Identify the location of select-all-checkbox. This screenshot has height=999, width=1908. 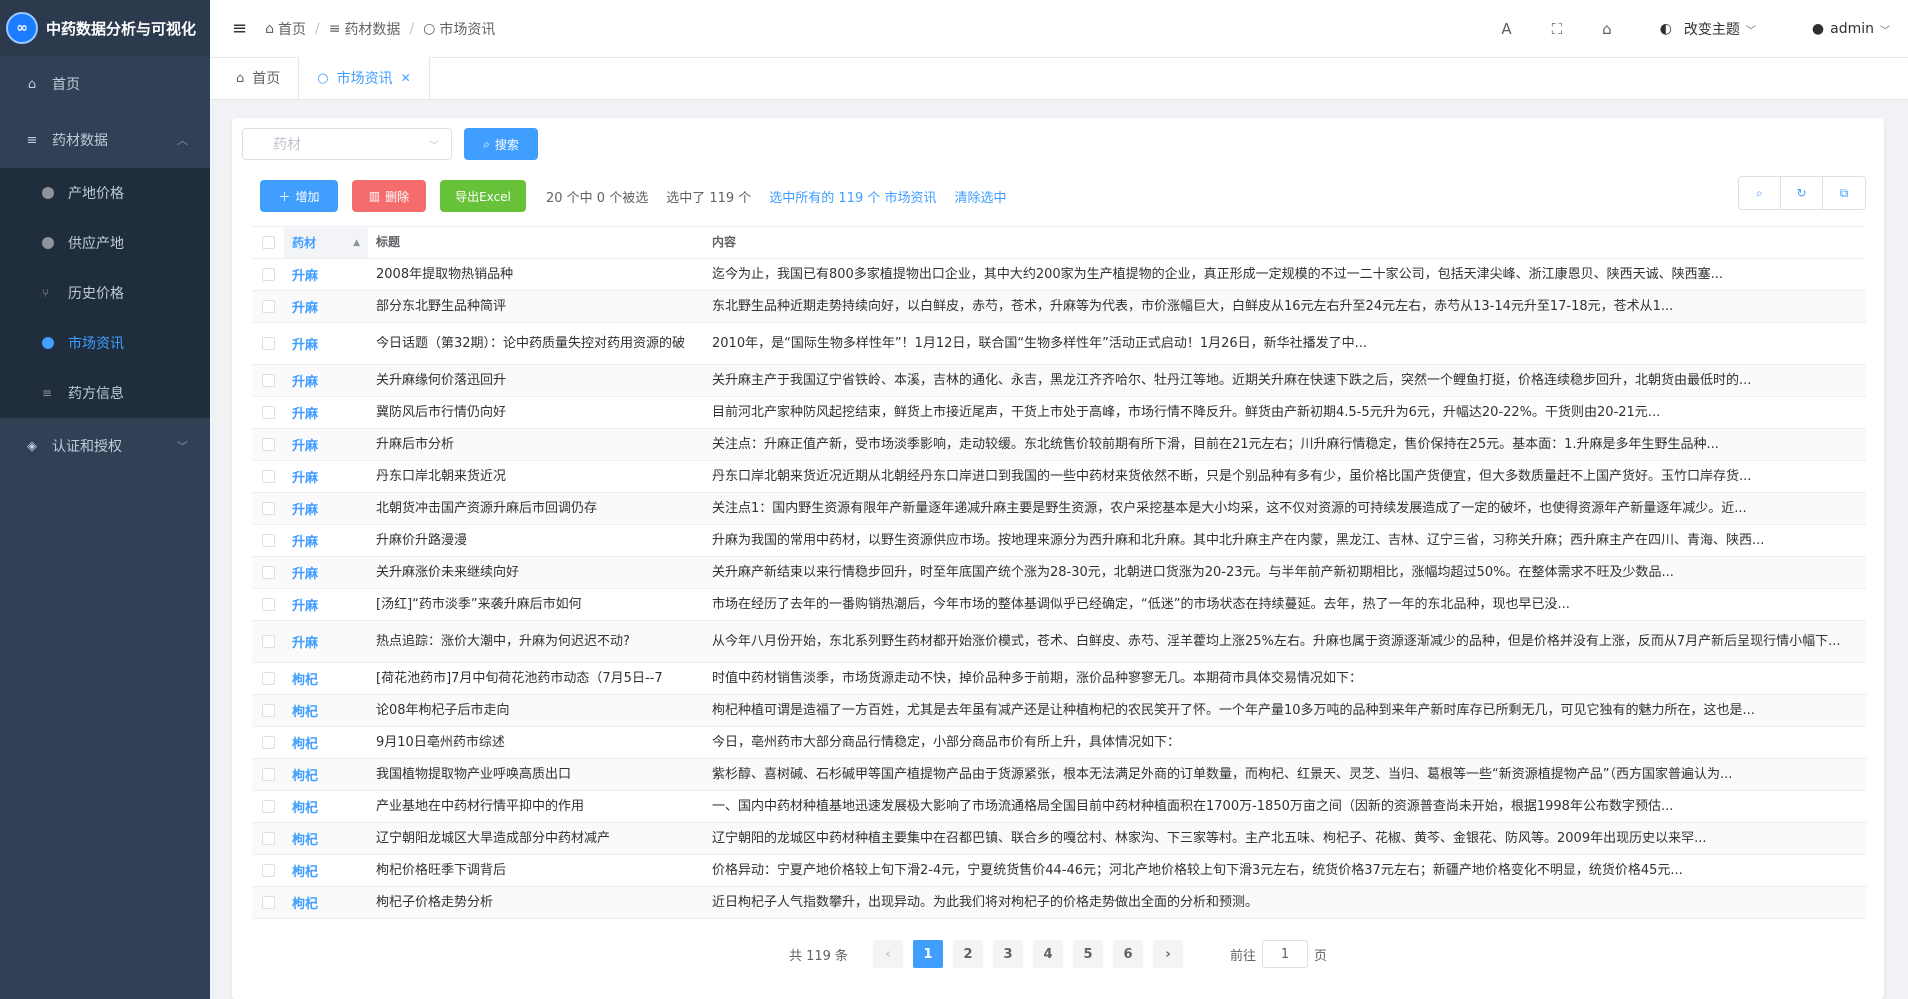
(268, 242).